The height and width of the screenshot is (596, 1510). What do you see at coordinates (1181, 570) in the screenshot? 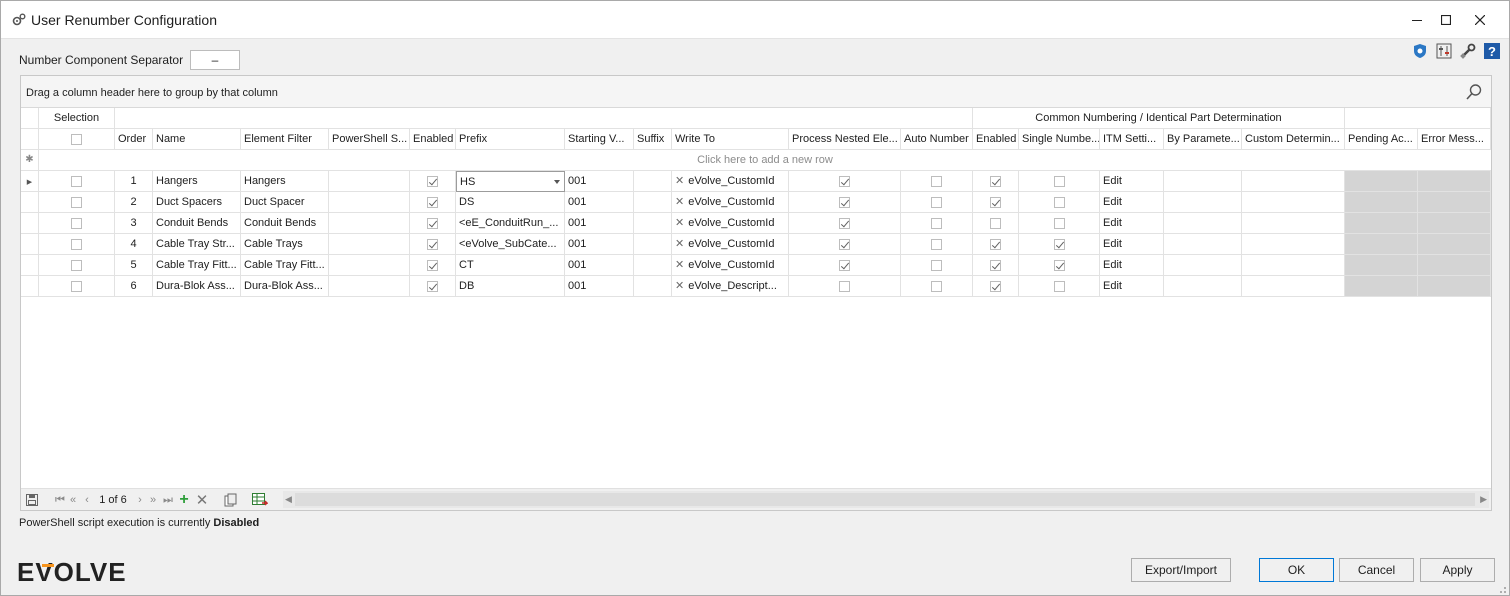
I see `export-import-button: Export/Import` at bounding box center [1181, 570].